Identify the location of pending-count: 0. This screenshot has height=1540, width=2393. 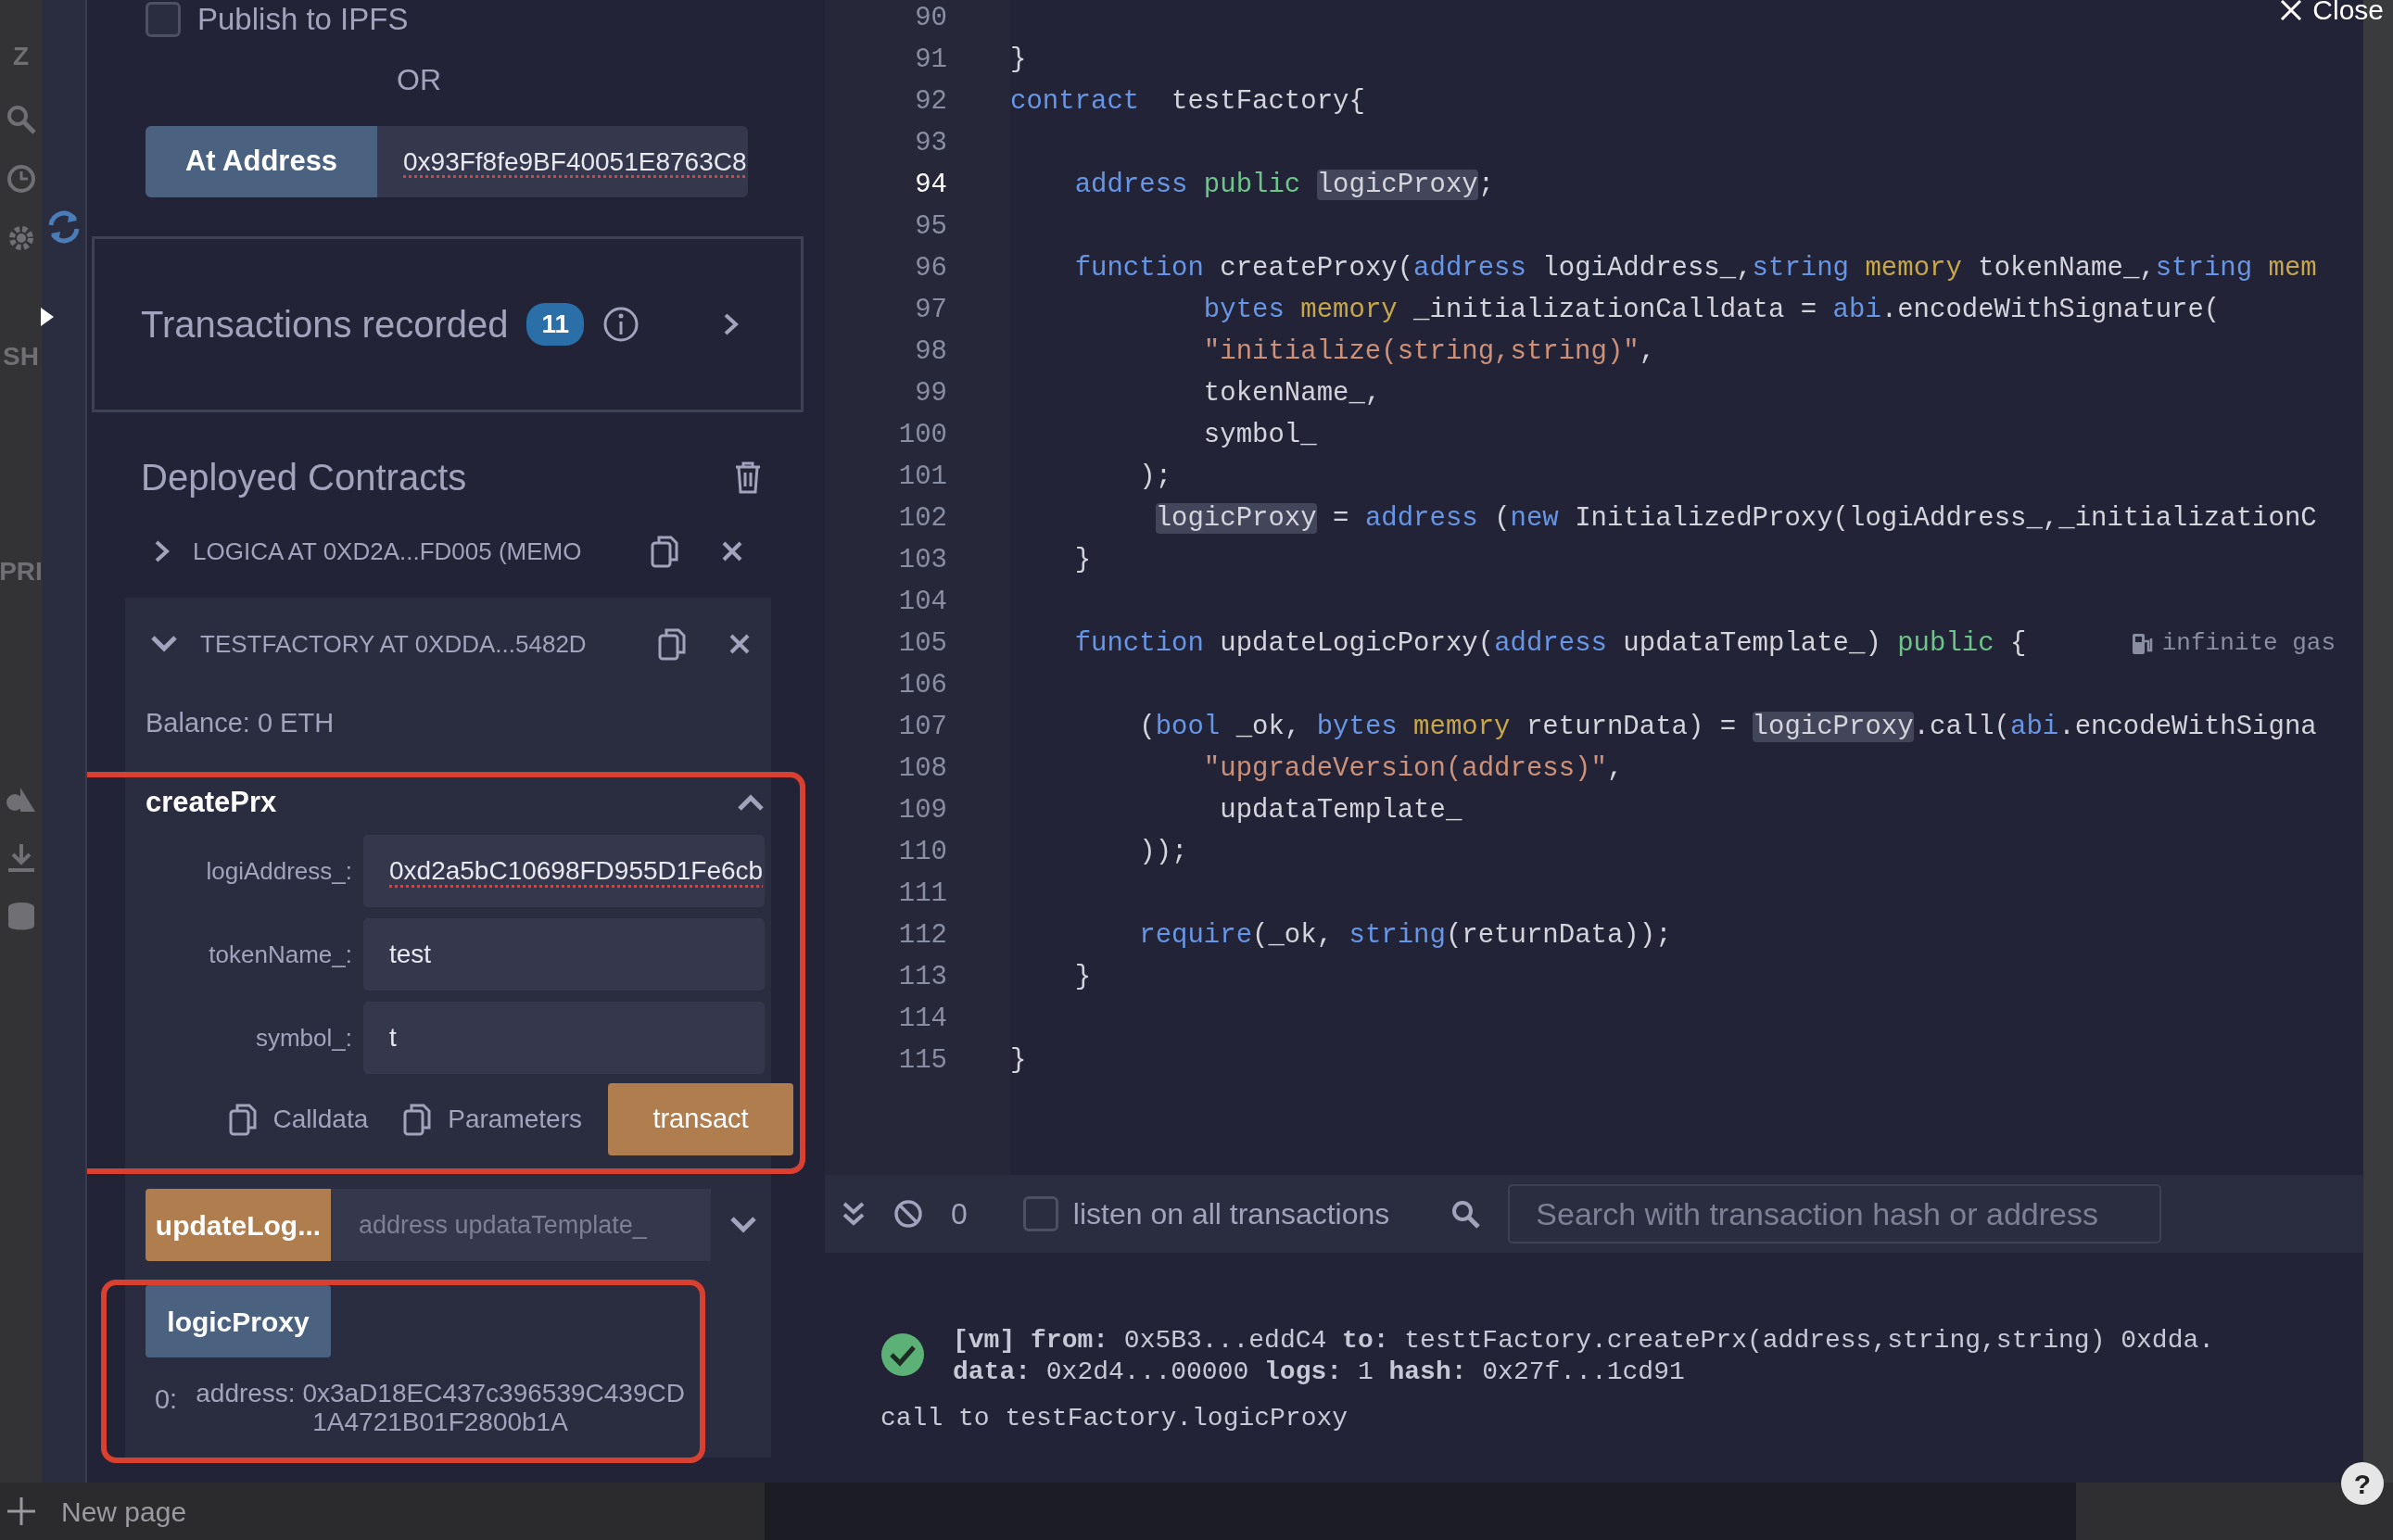
(959, 1214).